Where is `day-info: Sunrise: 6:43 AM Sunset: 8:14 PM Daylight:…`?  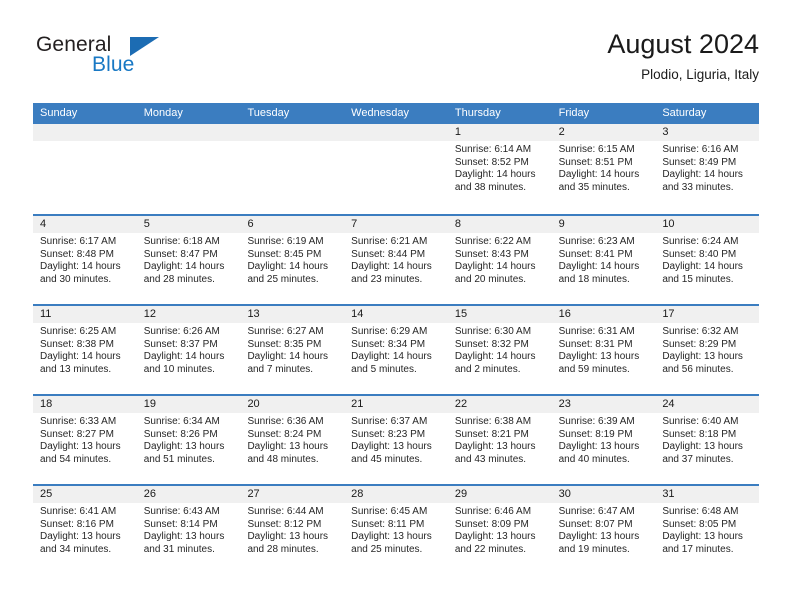
day-info: Sunrise: 6:43 AM Sunset: 8:14 PM Daylight:… is located at coordinates (189, 529).